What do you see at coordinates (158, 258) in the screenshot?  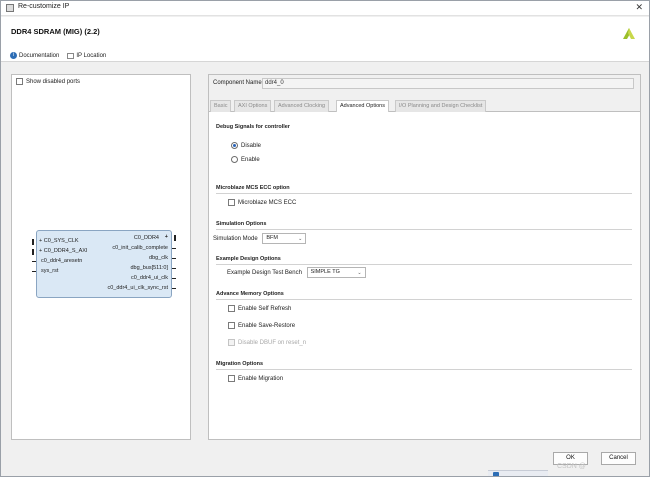 I see `port-dbg-clk: dbg_clk` at bounding box center [158, 258].